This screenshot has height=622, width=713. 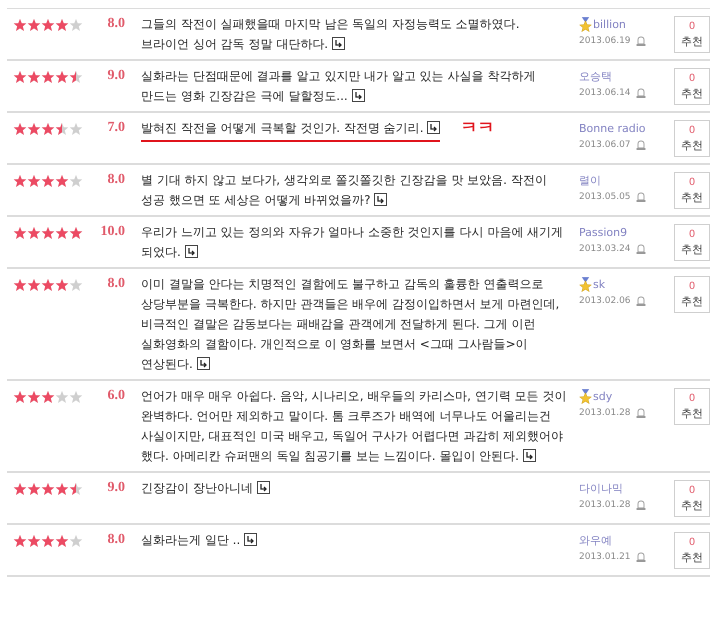 I want to click on username-link: sk, so click(x=599, y=284).